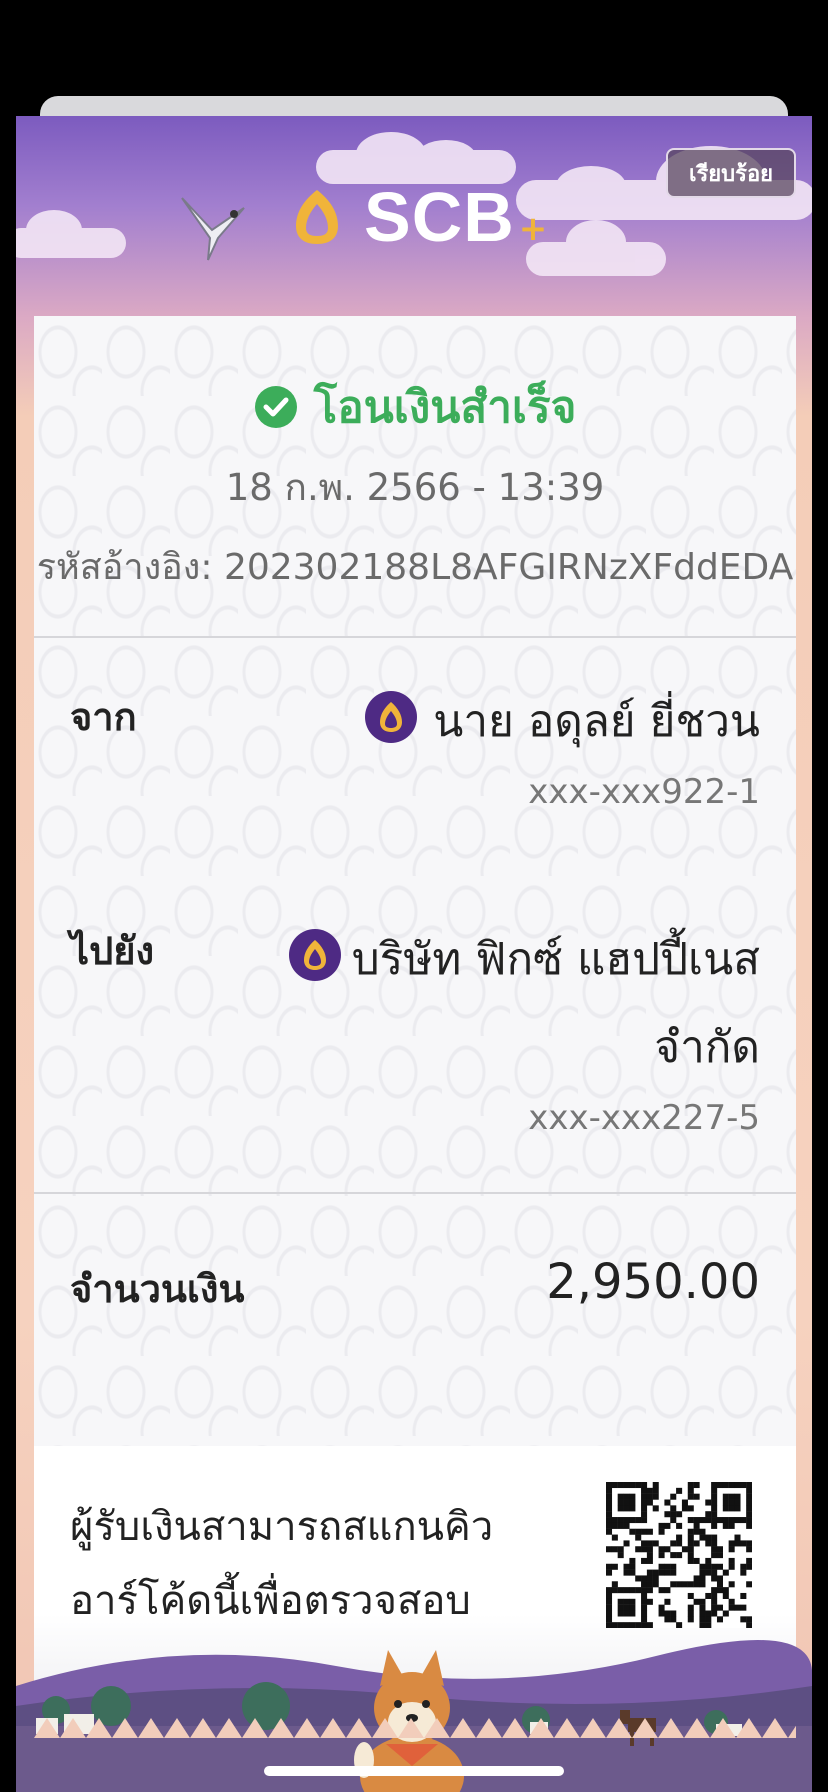  I want to click on brand-name: SCB, so click(439, 217).